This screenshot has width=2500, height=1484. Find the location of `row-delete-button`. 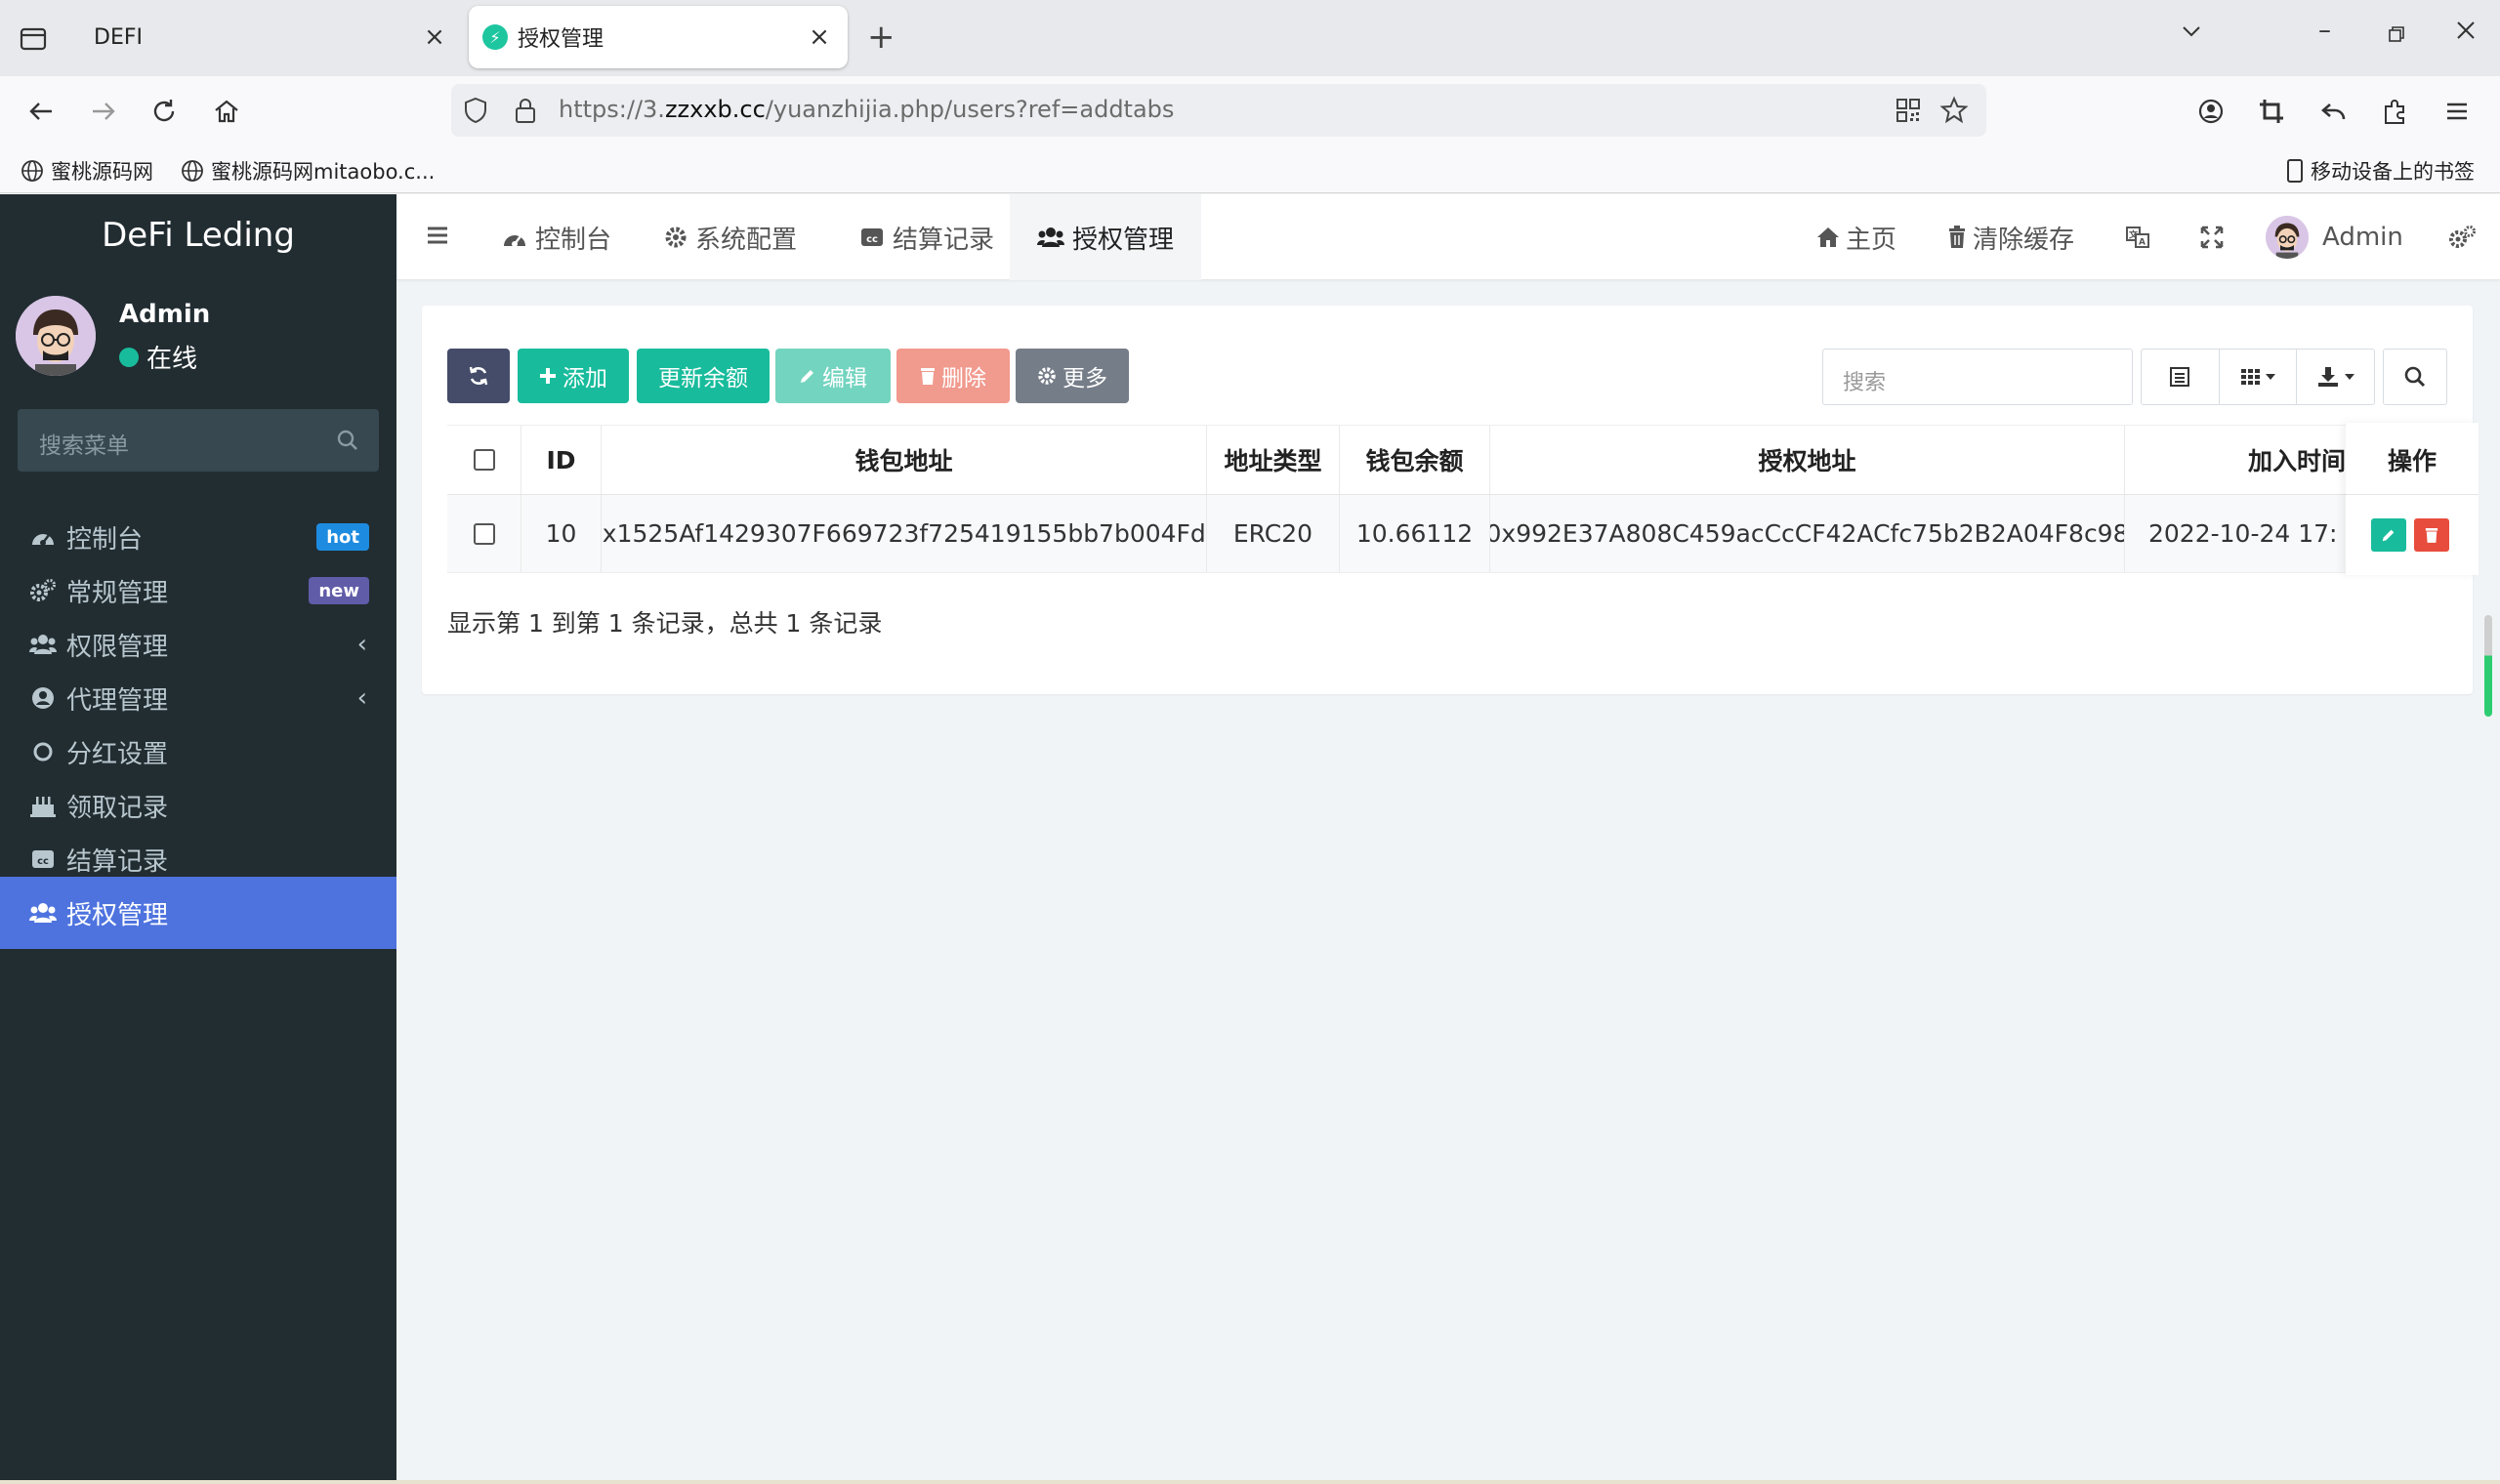

row-delete-button is located at coordinates (2431, 535).